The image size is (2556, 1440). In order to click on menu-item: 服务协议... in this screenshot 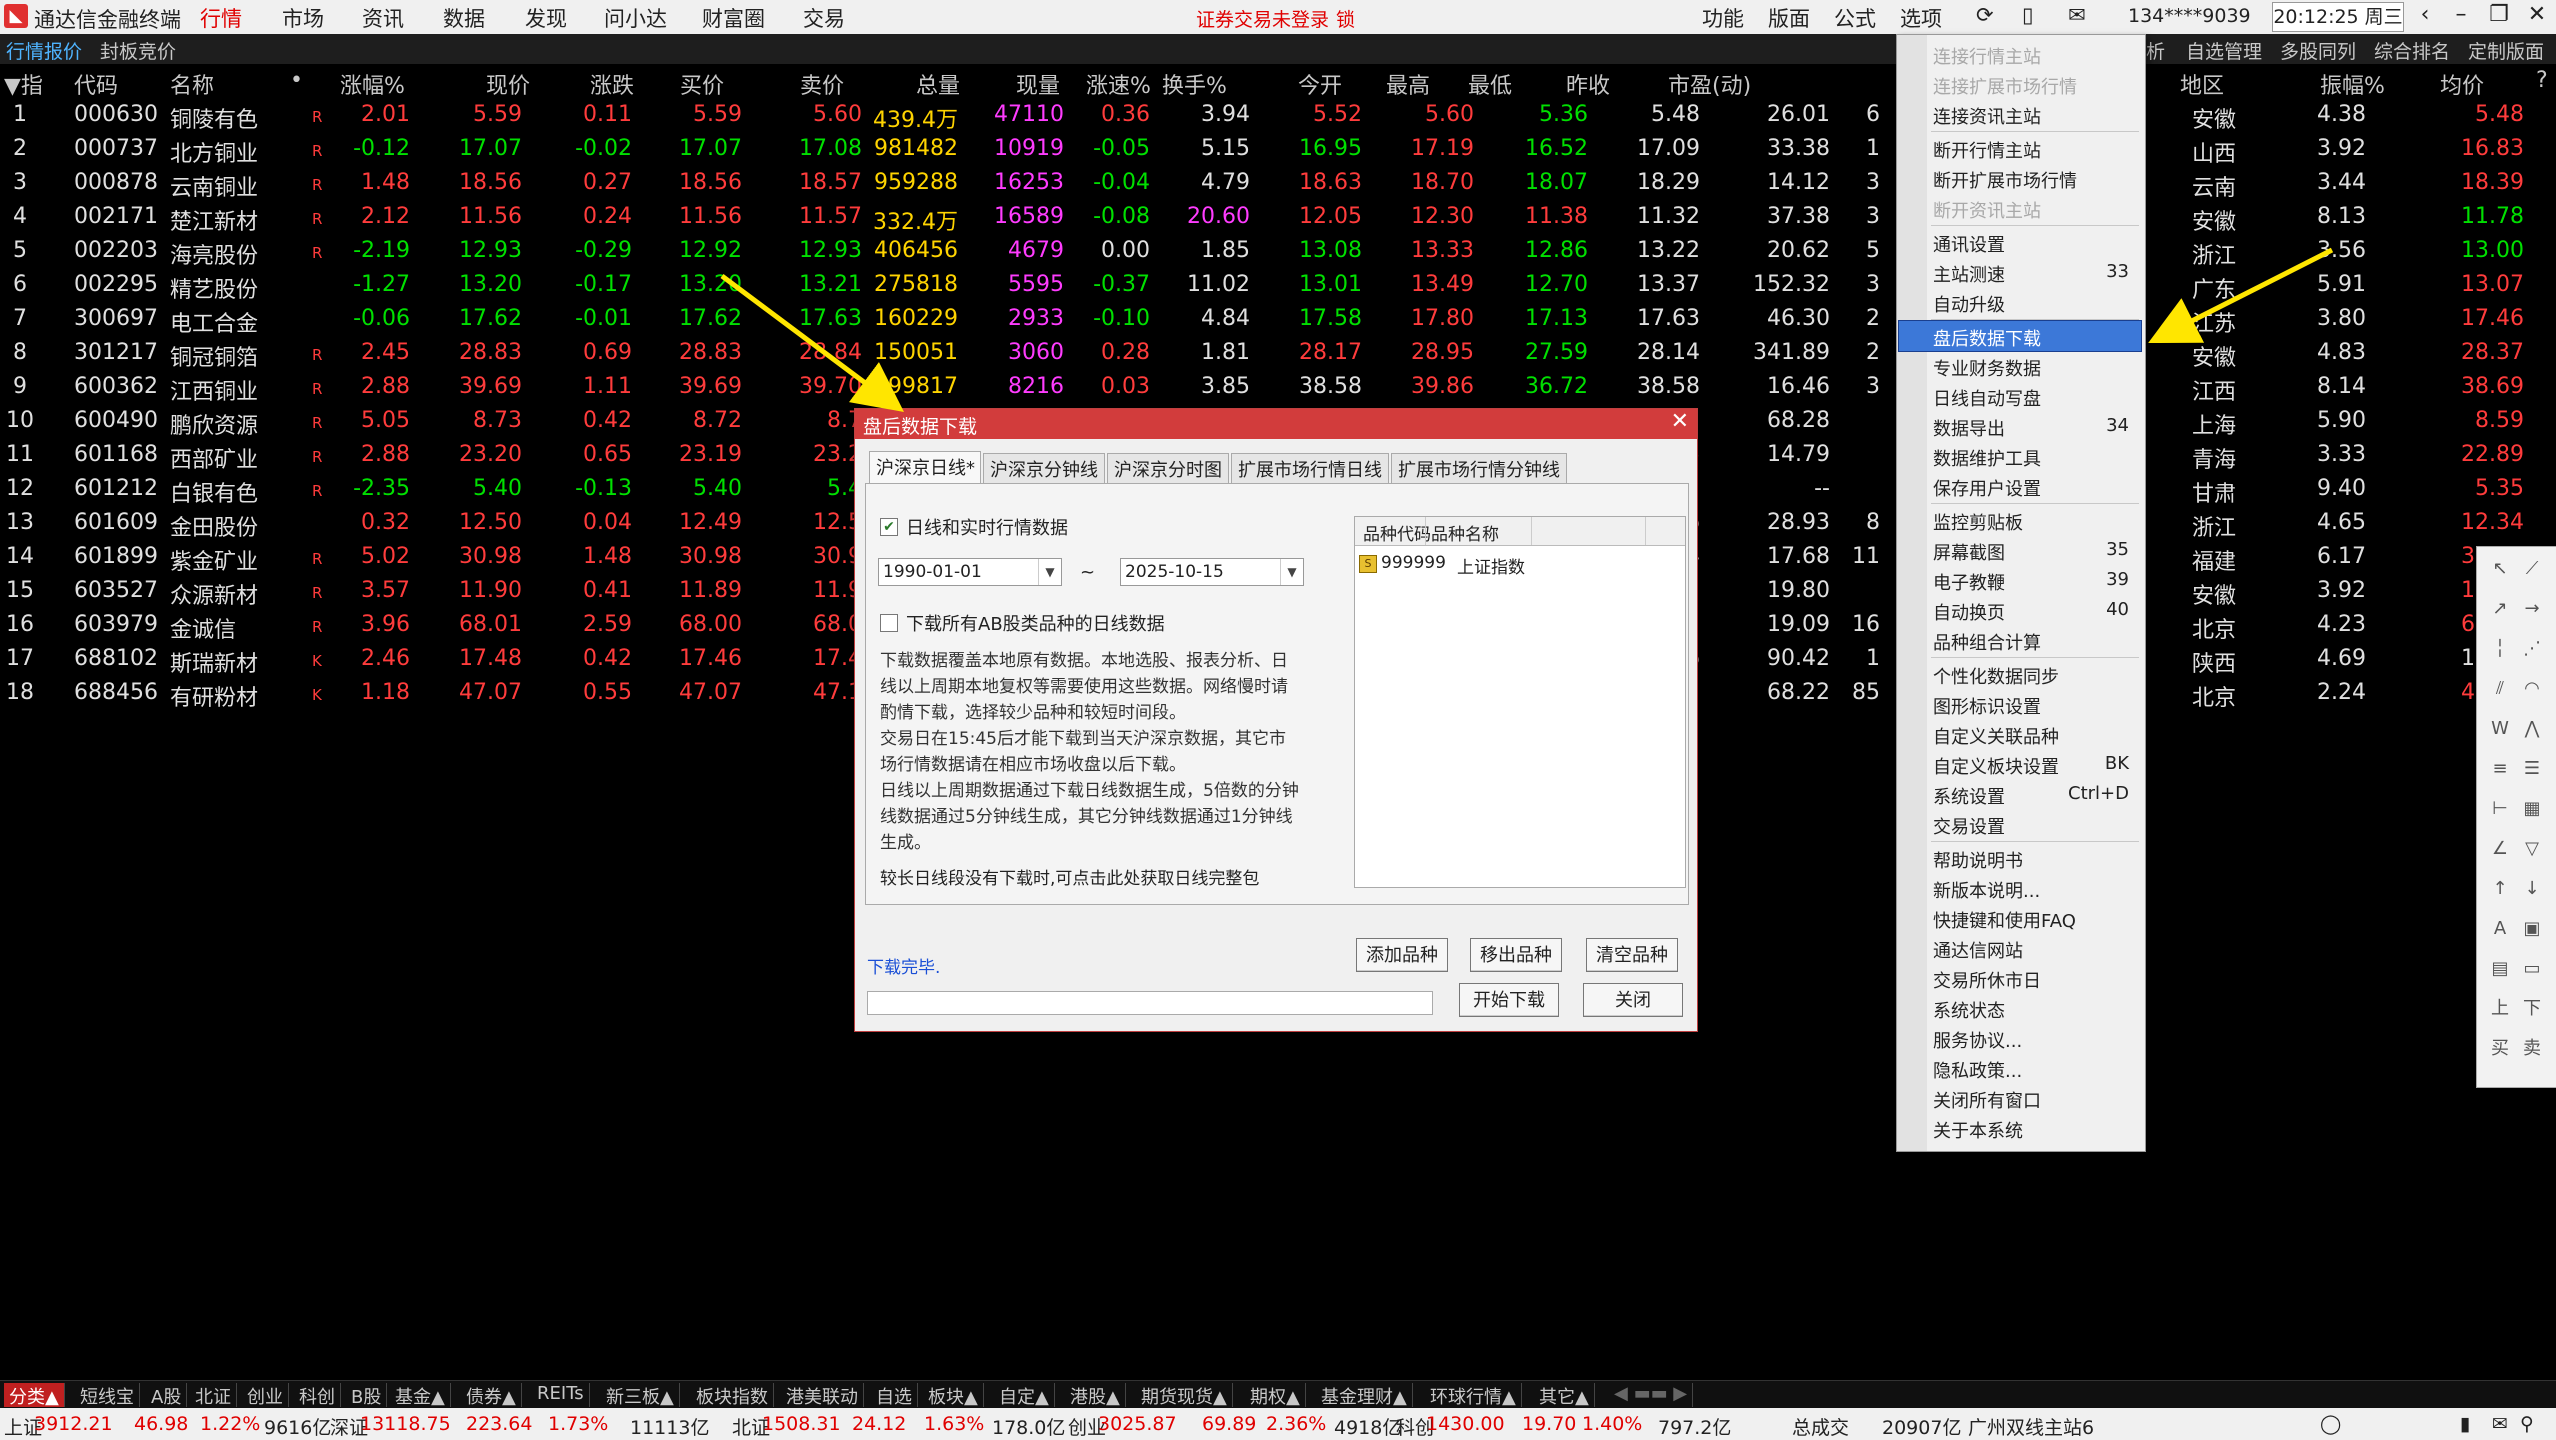, I will do `click(2036, 1038)`.